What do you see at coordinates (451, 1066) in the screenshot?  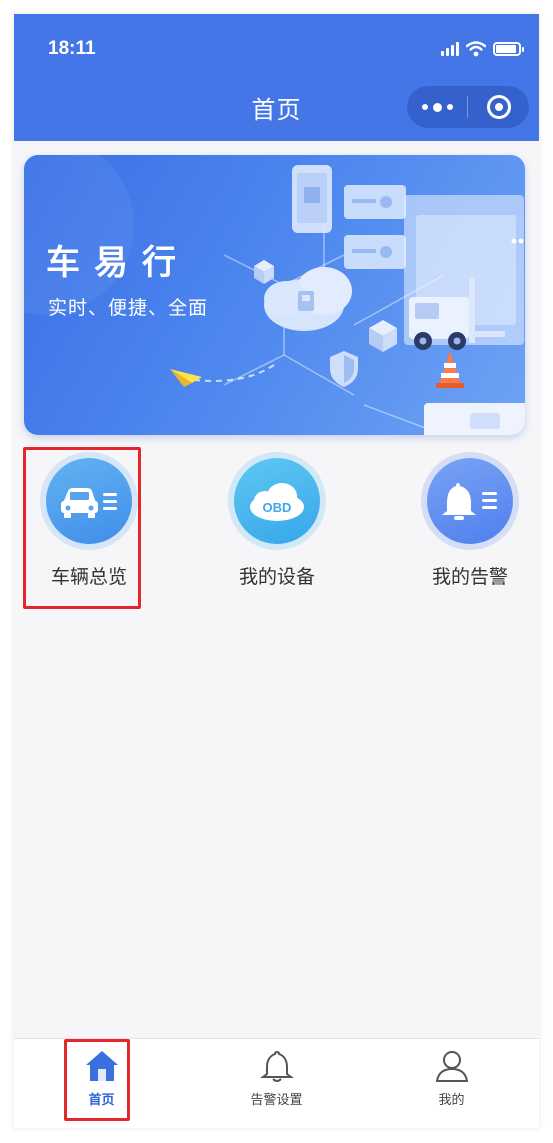 I see `user-icon` at bounding box center [451, 1066].